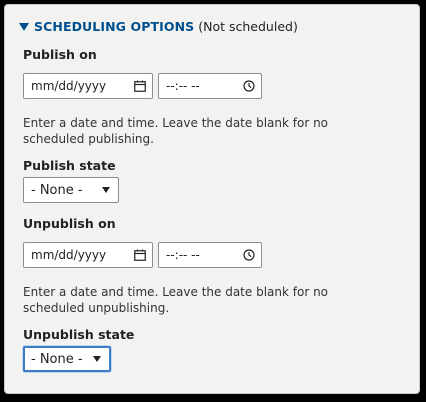  I want to click on unpublish-time-input: --:-- --, so click(210, 255).